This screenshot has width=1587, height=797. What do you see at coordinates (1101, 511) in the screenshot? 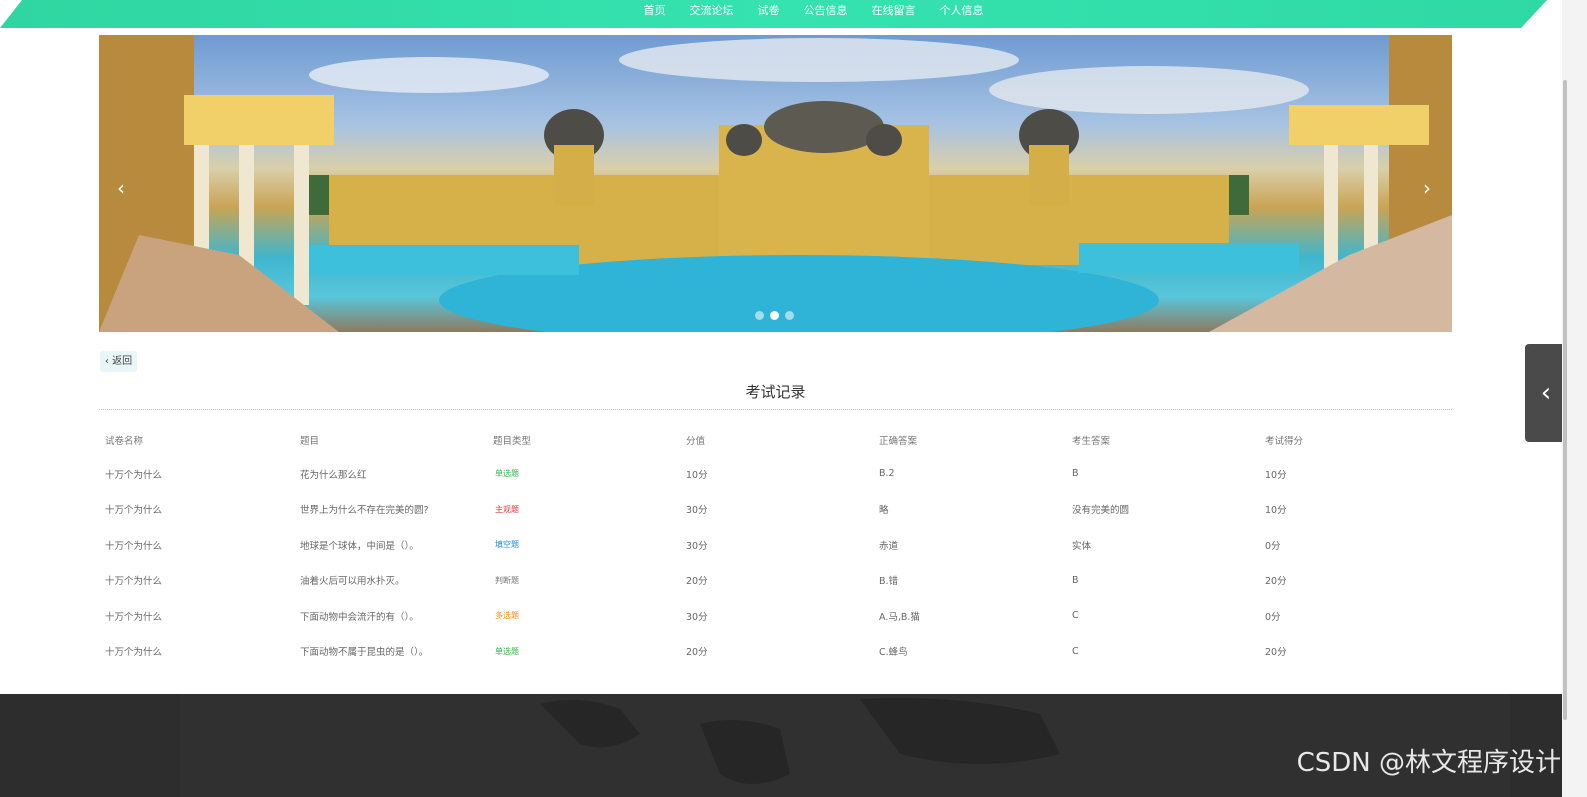
I see `cell-student-answer: 没有完美的圆` at bounding box center [1101, 511].